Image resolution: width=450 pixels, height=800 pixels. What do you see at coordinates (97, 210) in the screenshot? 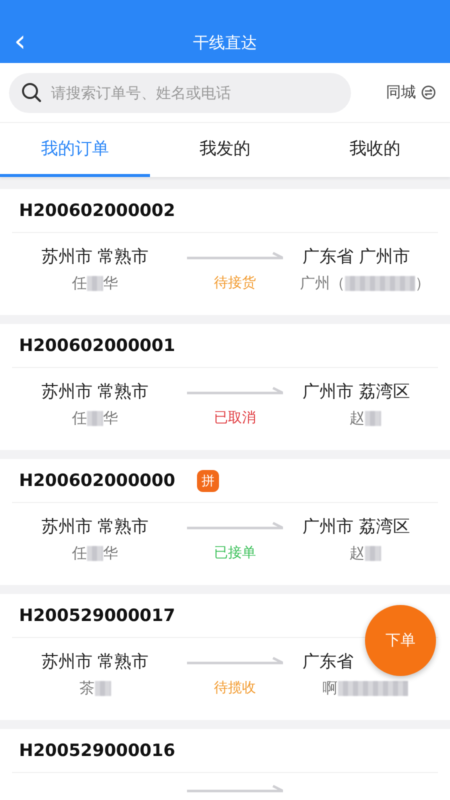
I see `order-number: H200602000002` at bounding box center [97, 210].